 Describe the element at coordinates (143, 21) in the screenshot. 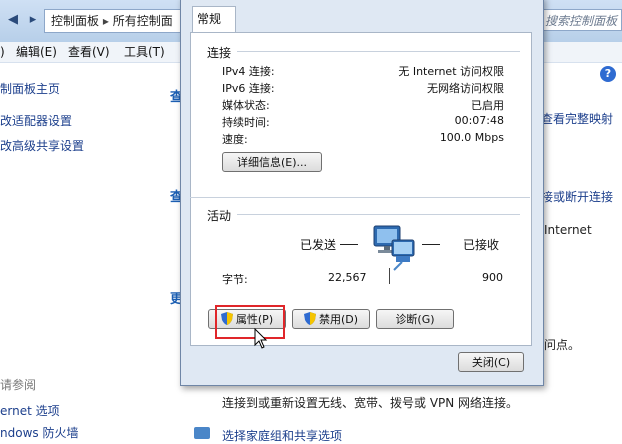

I see `all-items-crumb: 所有控制面` at that location.